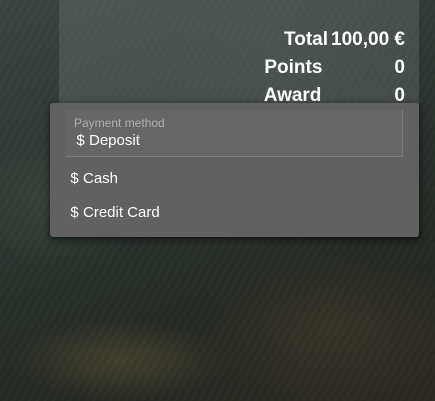 This screenshot has height=401, width=435. What do you see at coordinates (101, 178) in the screenshot?
I see `option-label: Cash` at bounding box center [101, 178].